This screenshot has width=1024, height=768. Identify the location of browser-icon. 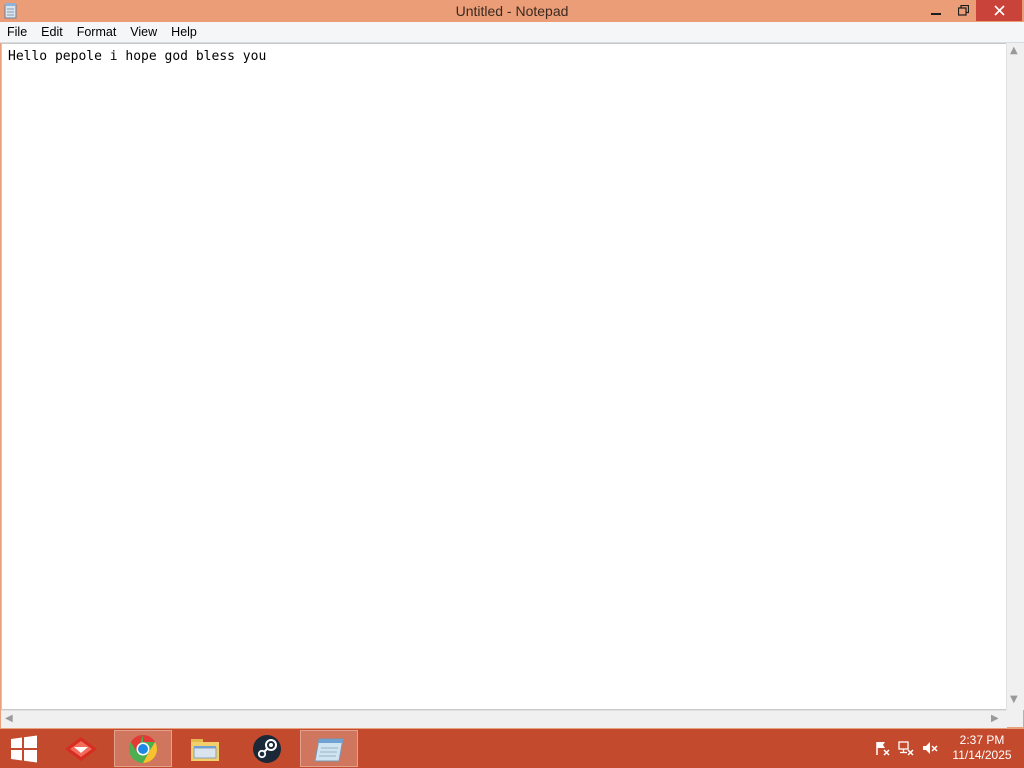
(143, 748).